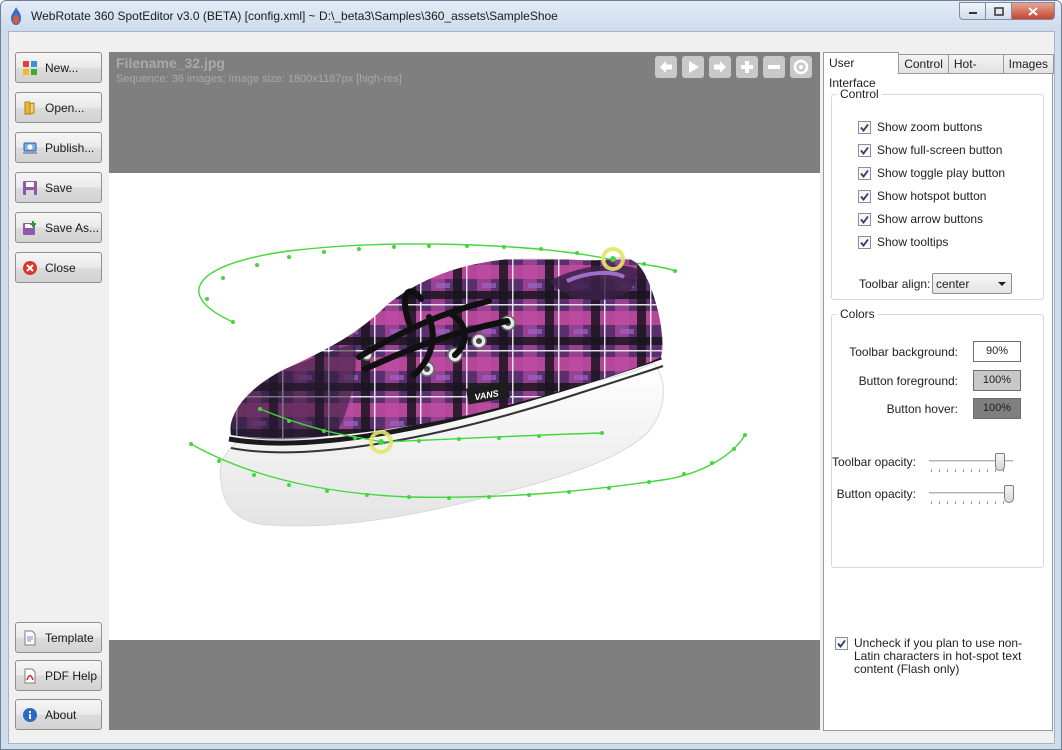 Image resolution: width=1062 pixels, height=750 pixels. What do you see at coordinates (69, 637) in the screenshot?
I see `template-button-label: Template` at bounding box center [69, 637].